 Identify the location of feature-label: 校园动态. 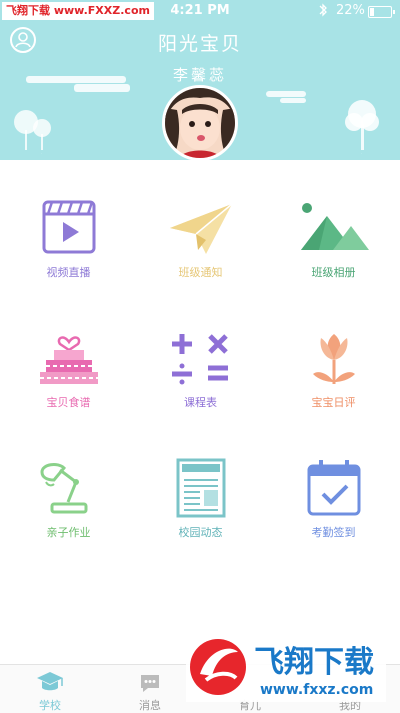
(200, 532).